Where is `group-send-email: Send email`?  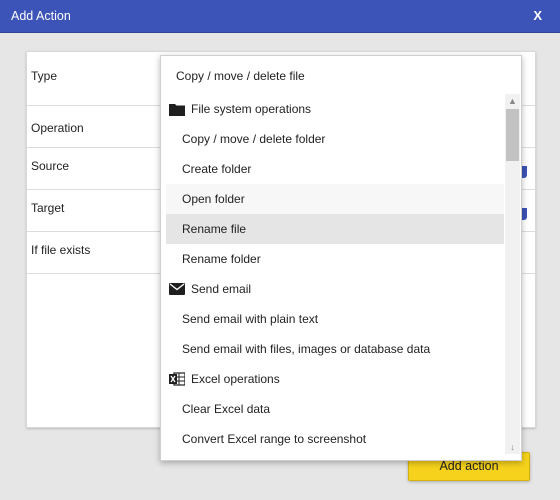 group-send-email: Send email is located at coordinates (335, 289).